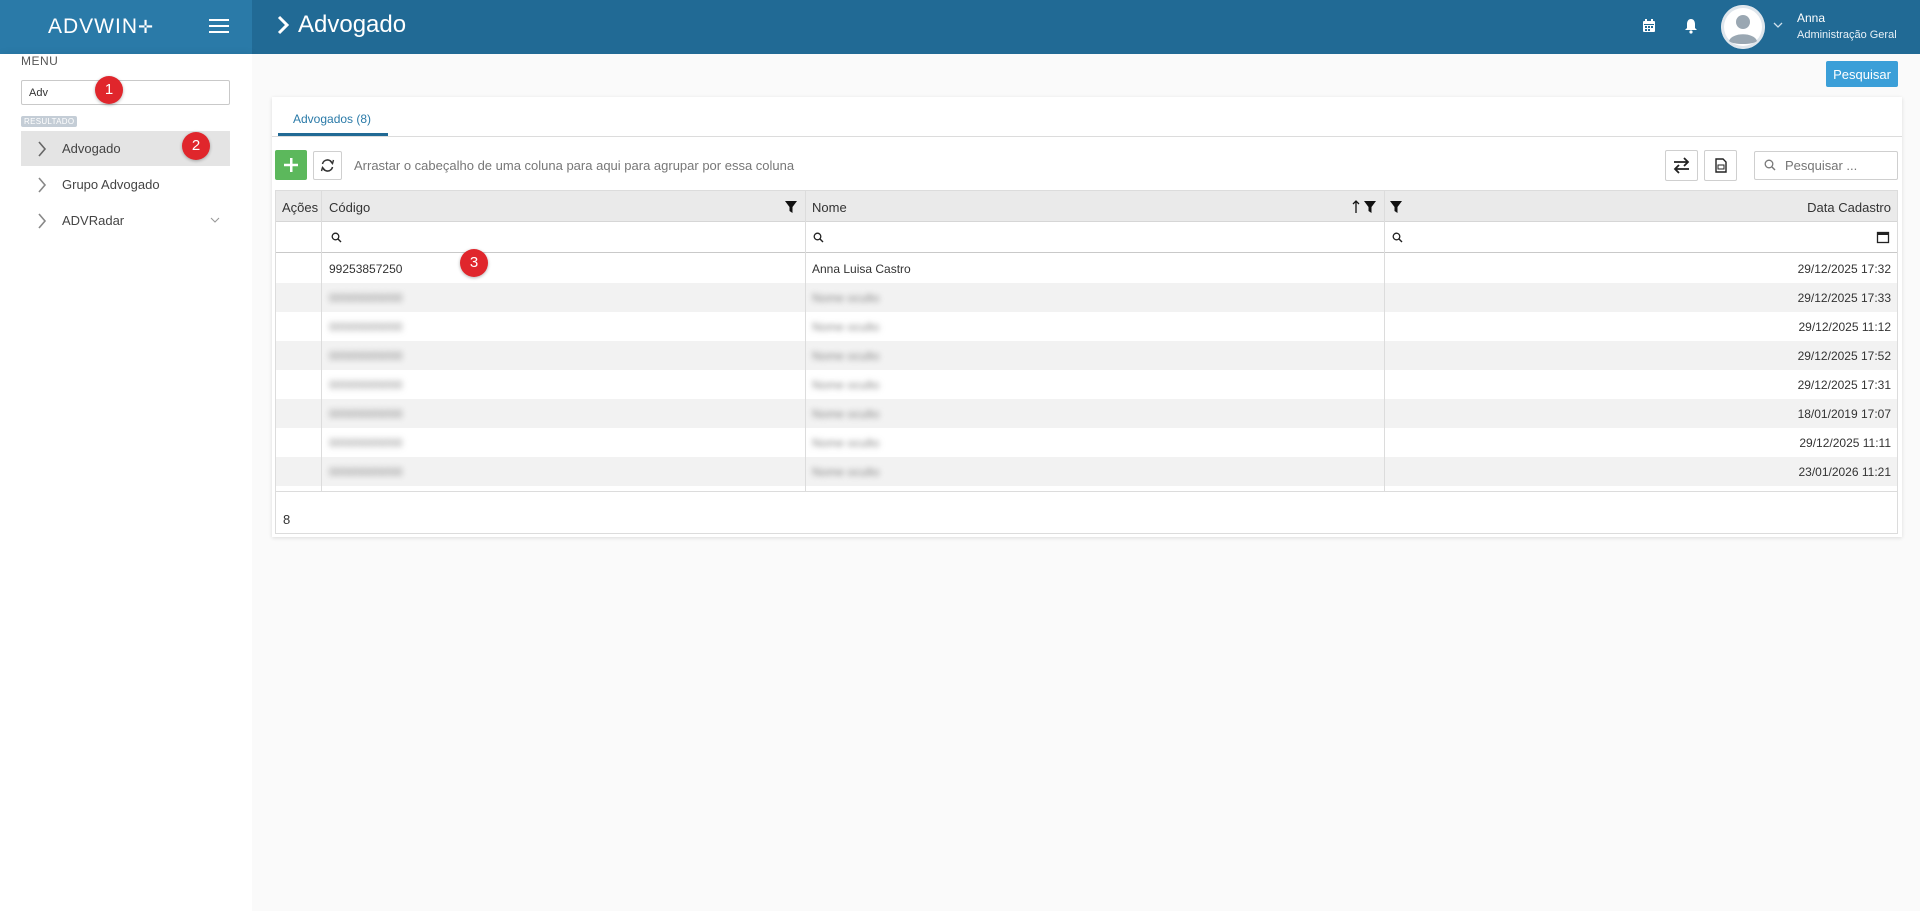  I want to click on annotation-marker-1: 1, so click(109, 90).